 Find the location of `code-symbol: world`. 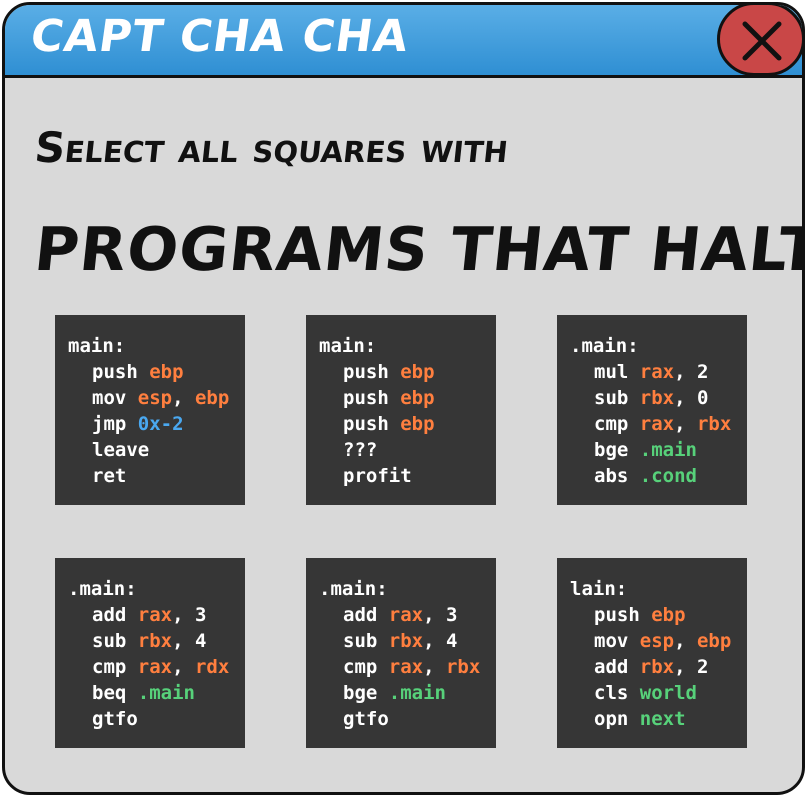

code-symbol: world is located at coordinates (668, 693).